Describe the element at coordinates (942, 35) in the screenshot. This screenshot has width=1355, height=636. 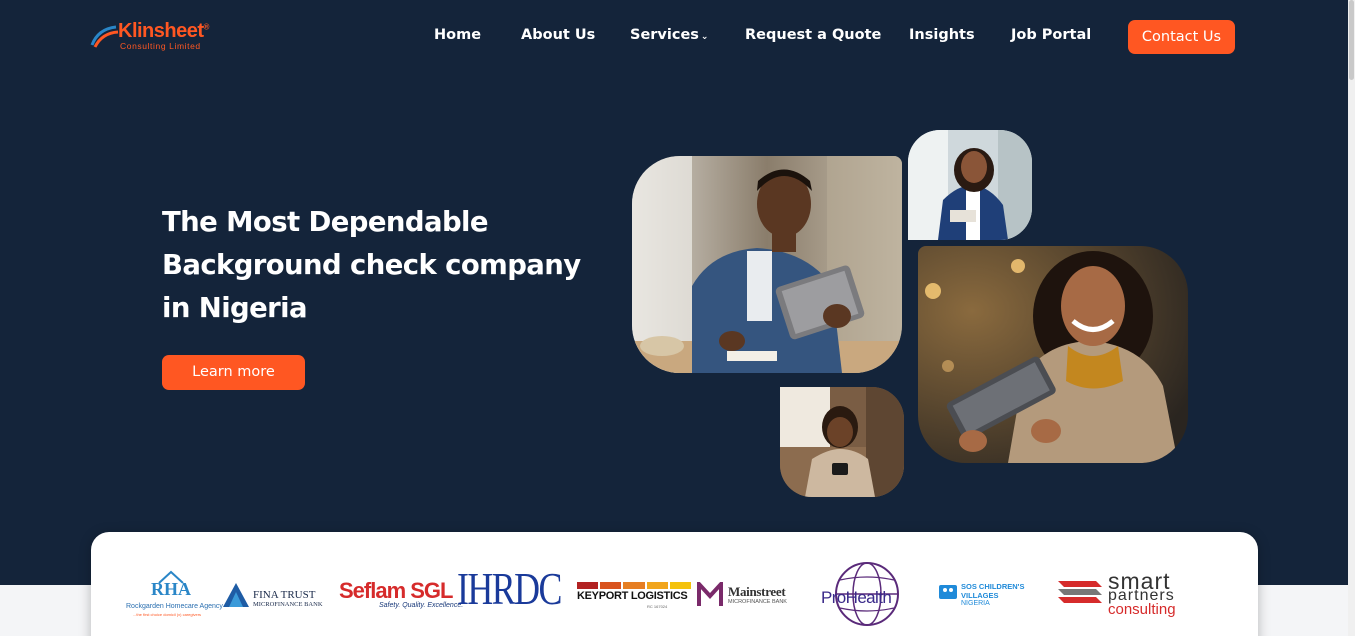
I see `nav-insights: Insights` at that location.